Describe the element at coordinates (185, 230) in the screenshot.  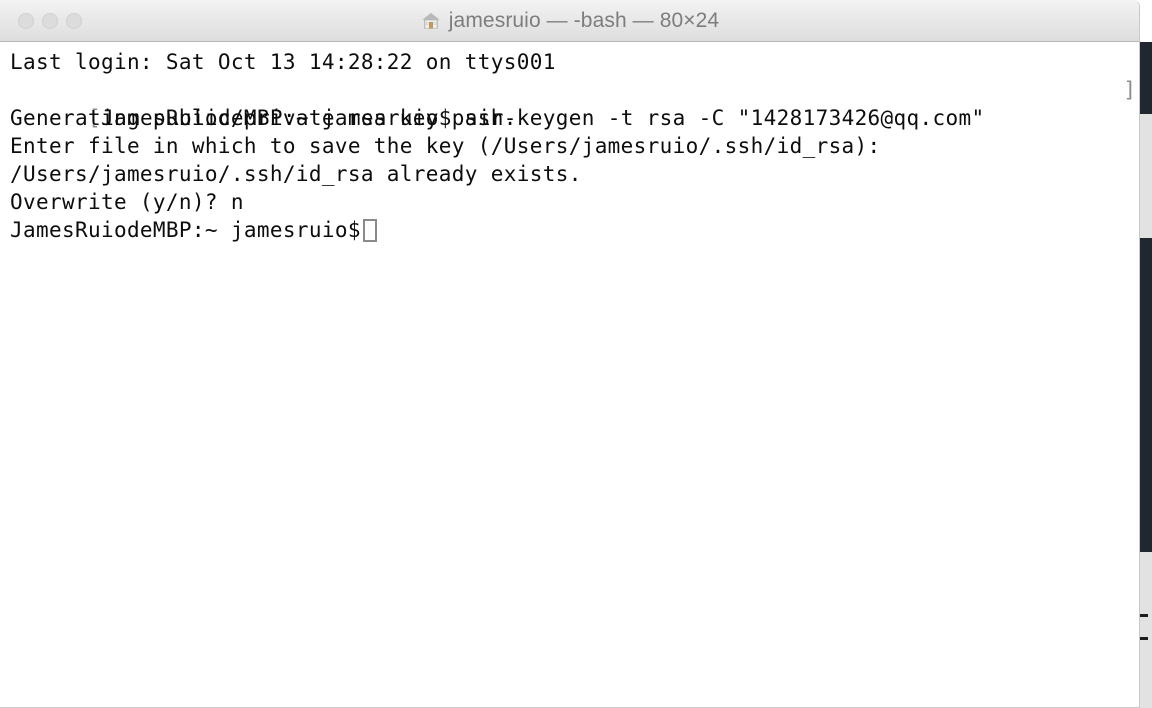
I see `shell-prompt: JamesRuiodeMBP:~ jamesruio$` at that location.